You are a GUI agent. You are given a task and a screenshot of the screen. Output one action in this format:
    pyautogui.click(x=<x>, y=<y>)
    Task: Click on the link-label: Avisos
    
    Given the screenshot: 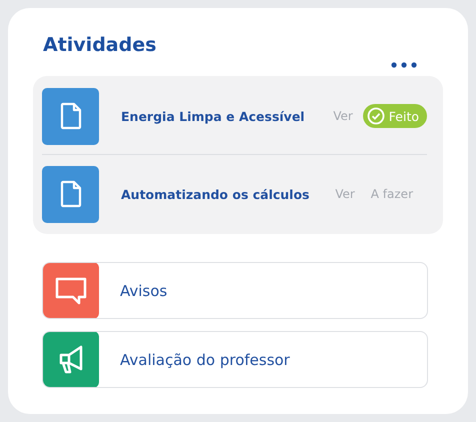 What is the action you would take?
    pyautogui.click(x=144, y=291)
    